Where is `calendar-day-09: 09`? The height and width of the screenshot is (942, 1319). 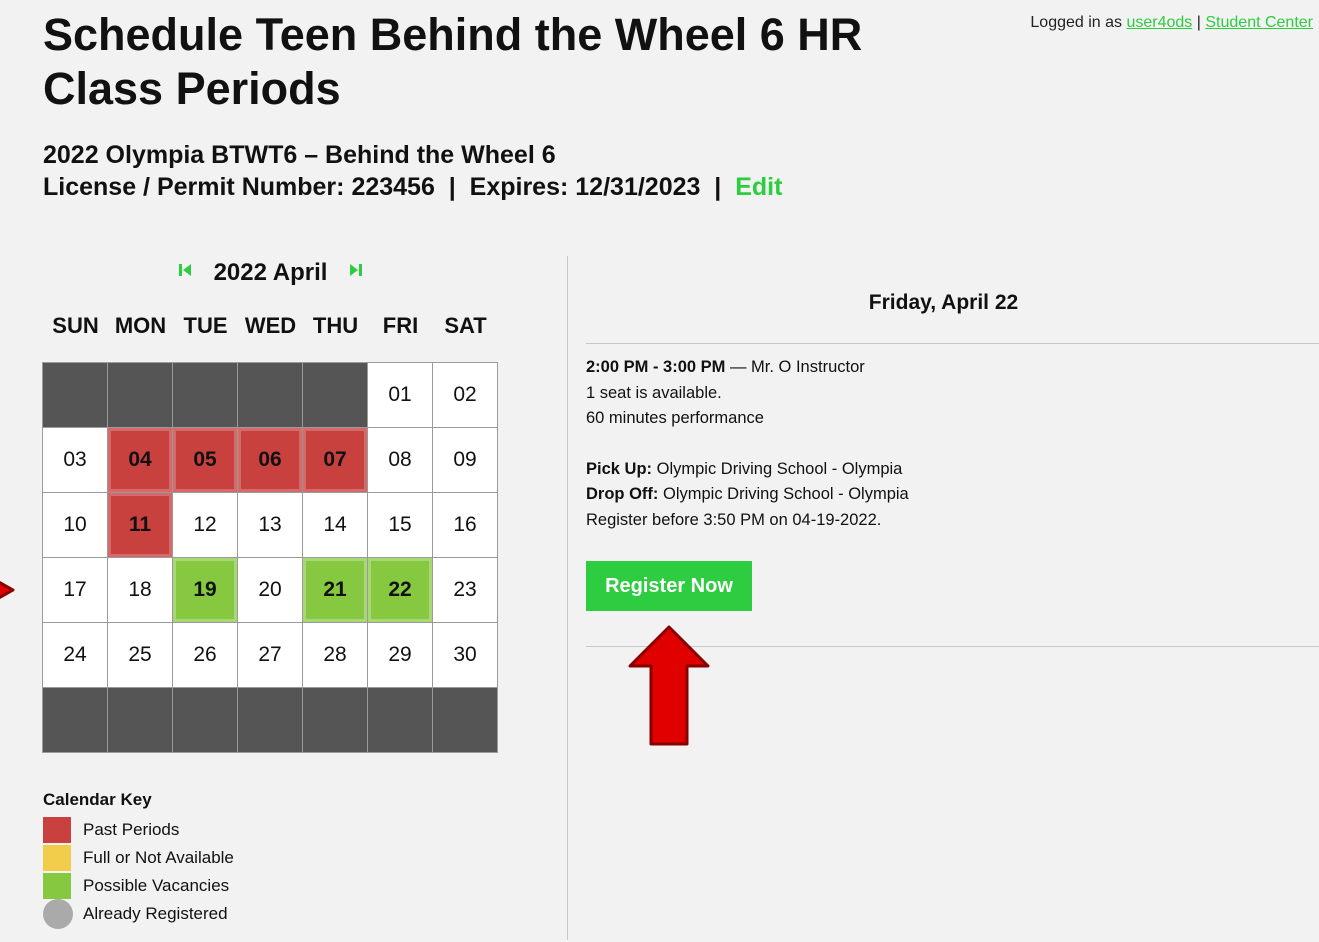 calendar-day-09: 09 is located at coordinates (465, 460).